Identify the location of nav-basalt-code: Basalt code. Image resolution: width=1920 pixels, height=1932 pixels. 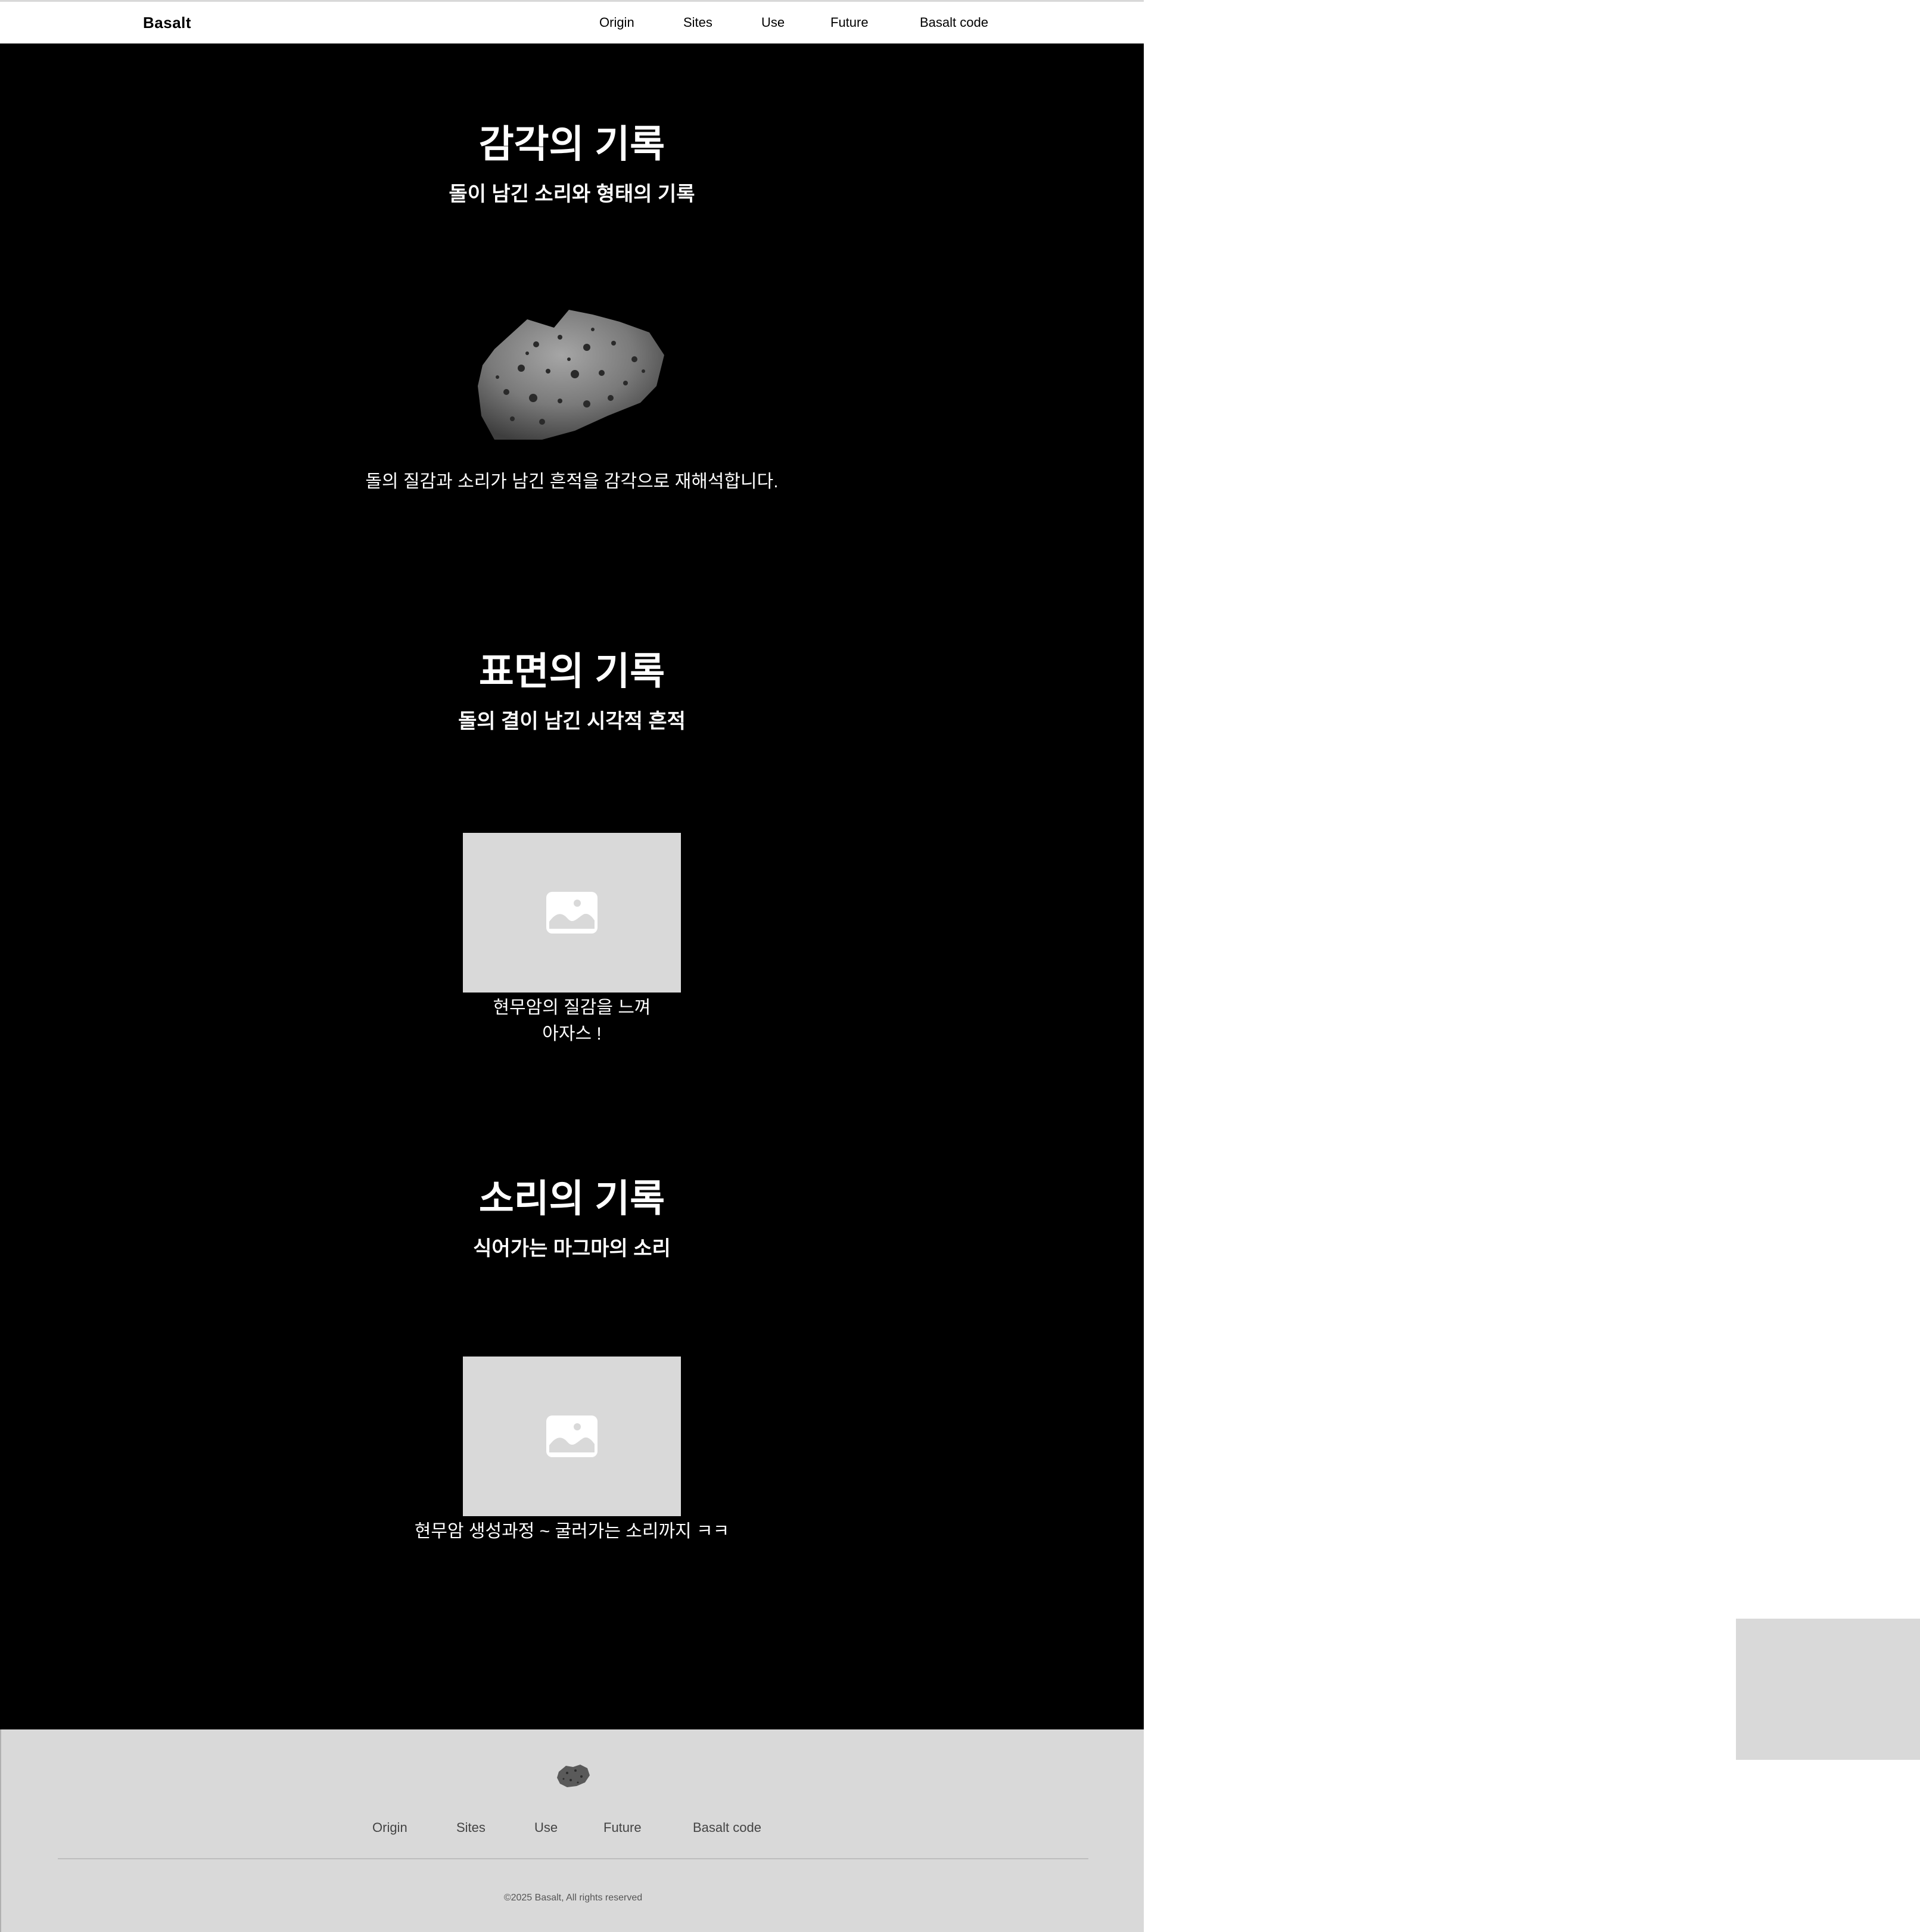
(954, 22).